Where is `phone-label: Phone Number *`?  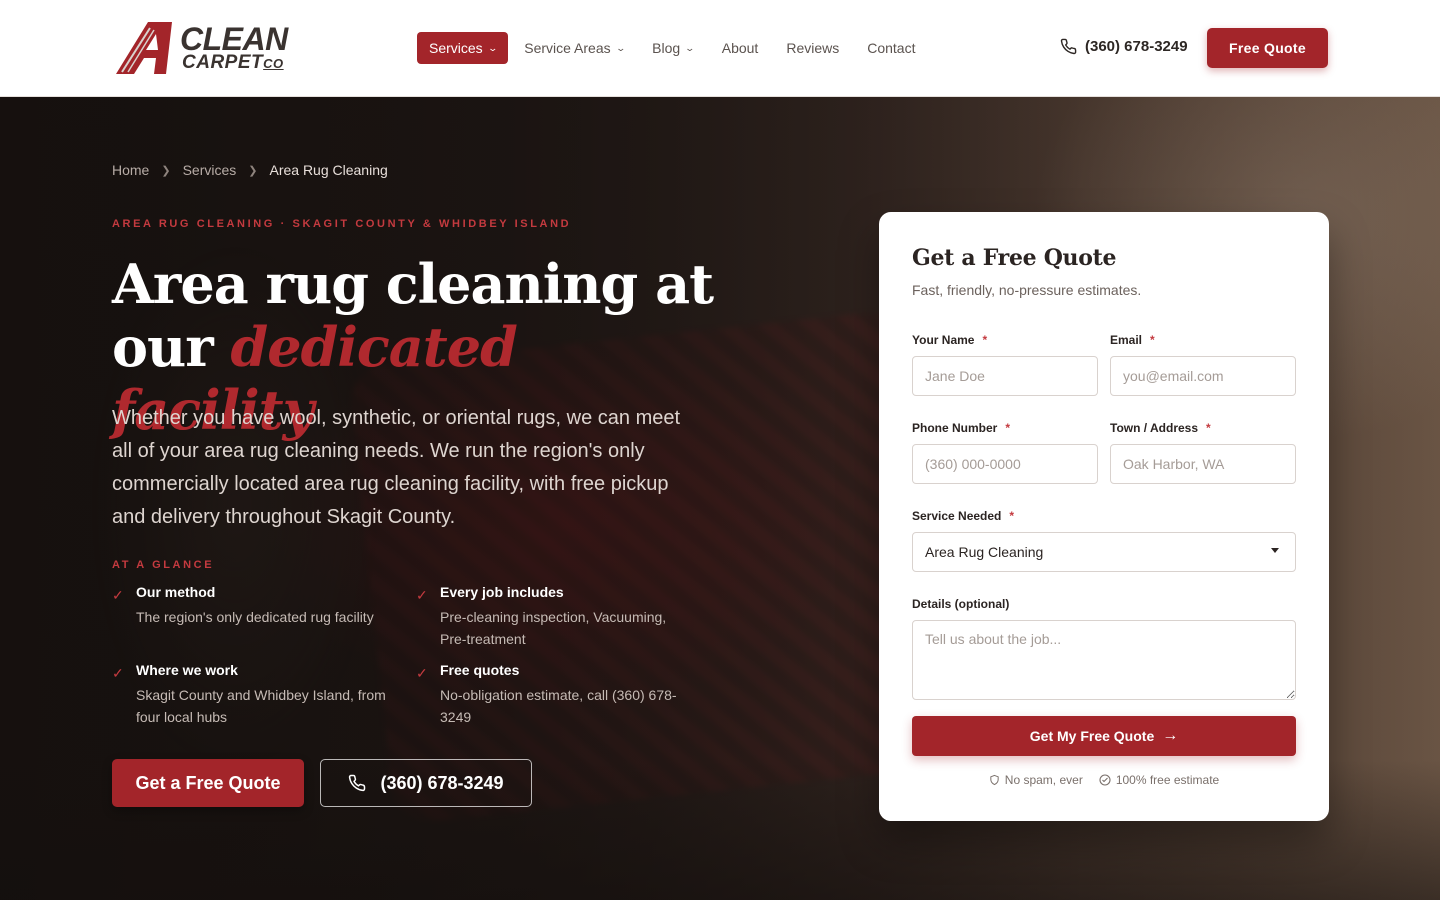
phone-label: Phone Number * is located at coordinates (961, 428).